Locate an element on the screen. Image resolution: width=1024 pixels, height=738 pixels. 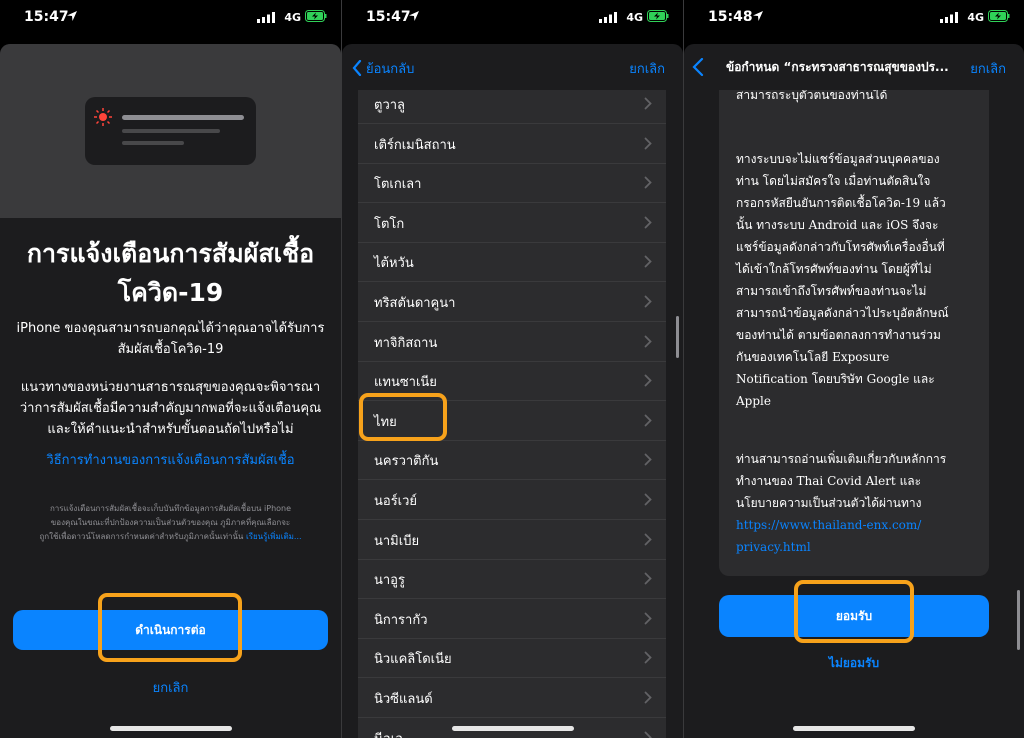
terms-line: ท่านสามารถอ่านเพิ่มเติมเกี่ยวกับหลักการ is located at coordinates (841, 459).